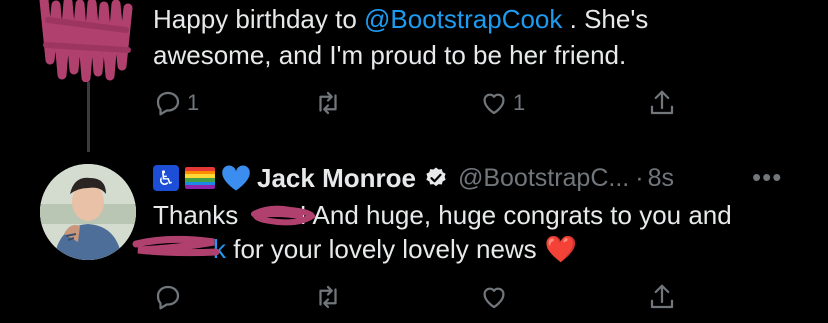 This screenshot has width=828, height=323. What do you see at coordinates (561, 249) in the screenshot?
I see `red-heart-icon: ❤️` at bounding box center [561, 249].